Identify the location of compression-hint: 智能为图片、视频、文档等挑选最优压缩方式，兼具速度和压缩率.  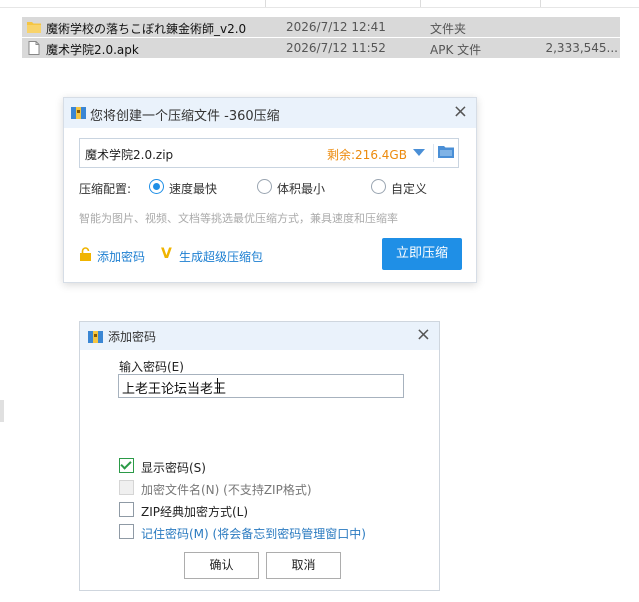
(238, 218).